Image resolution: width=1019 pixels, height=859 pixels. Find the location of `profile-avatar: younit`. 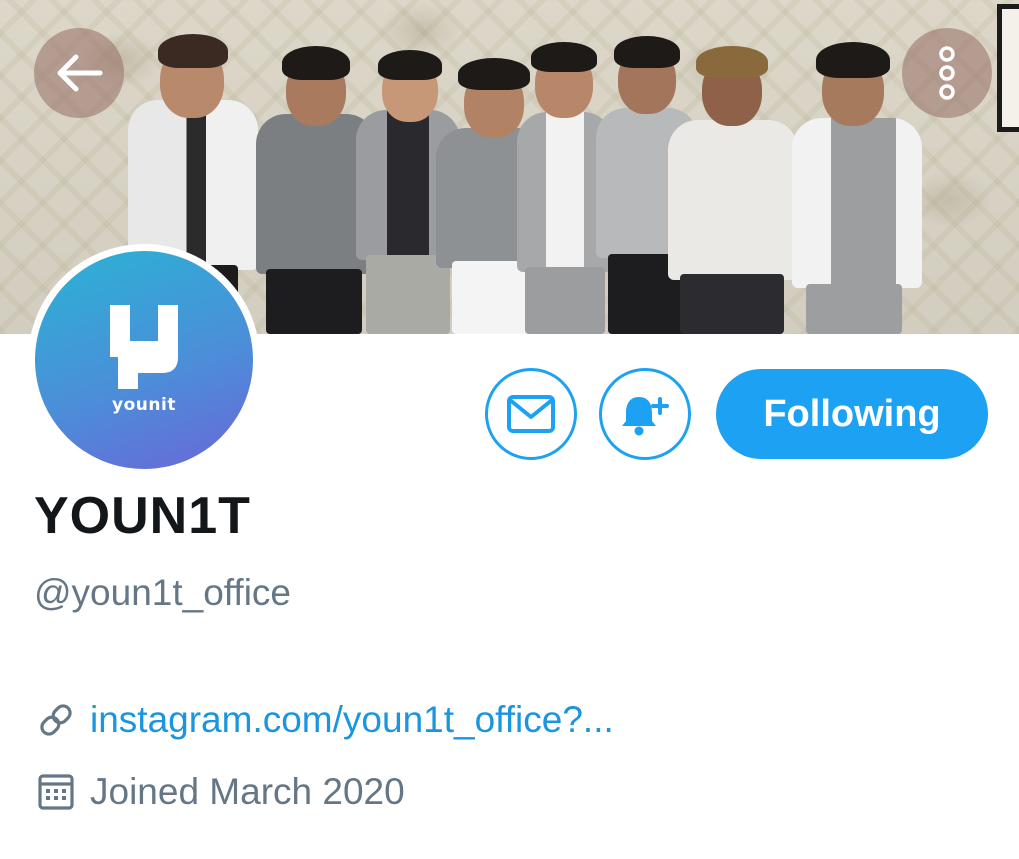

profile-avatar: younit is located at coordinates (144, 360).